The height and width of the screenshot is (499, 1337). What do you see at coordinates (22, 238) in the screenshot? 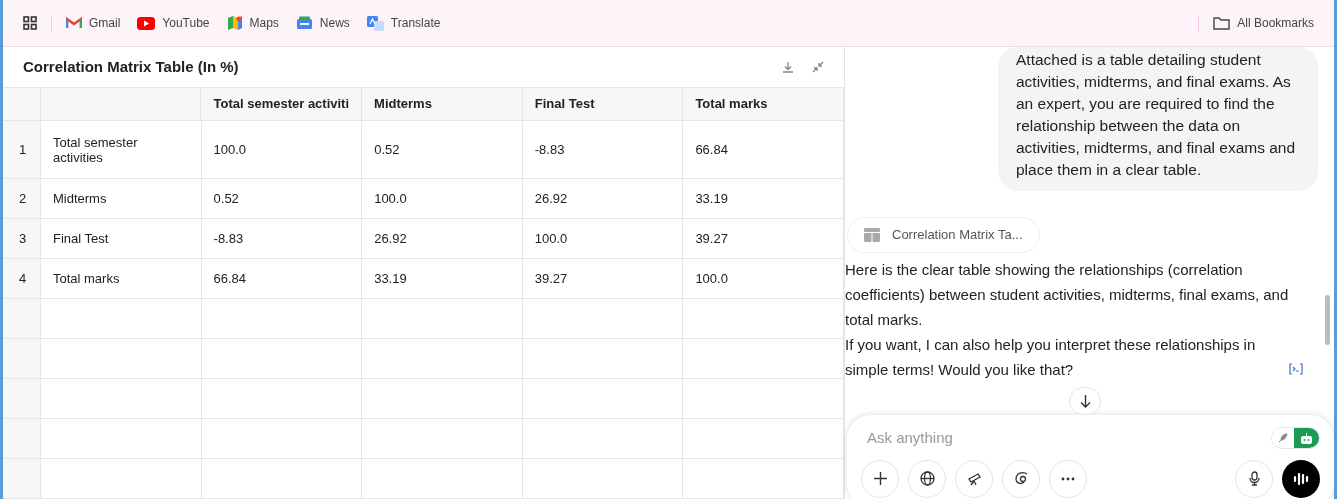
I see `row-number: 3` at bounding box center [22, 238].